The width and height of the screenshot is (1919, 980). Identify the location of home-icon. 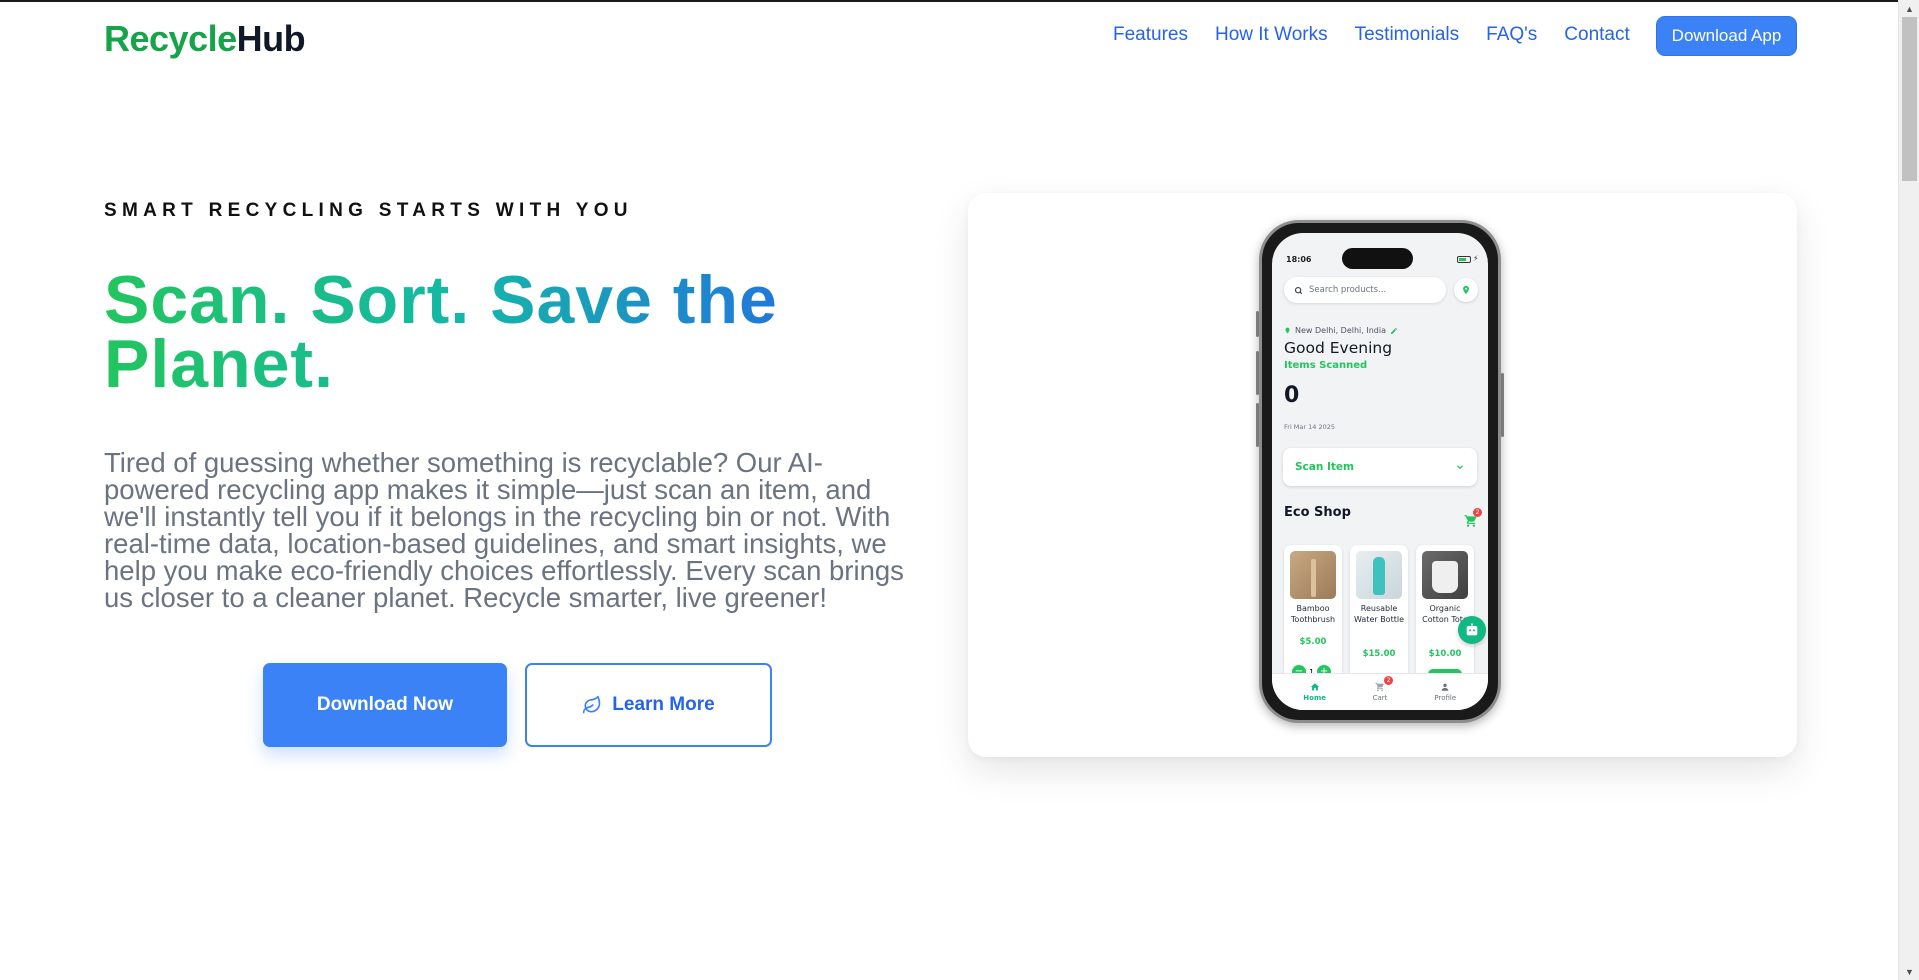
(1314, 687).